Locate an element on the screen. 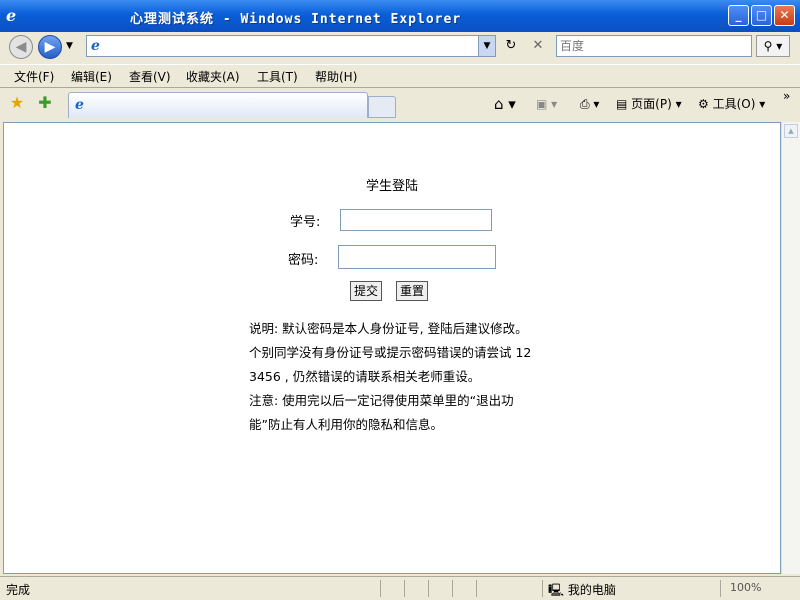  add-favorite-icon: ✚ is located at coordinates (45, 103).